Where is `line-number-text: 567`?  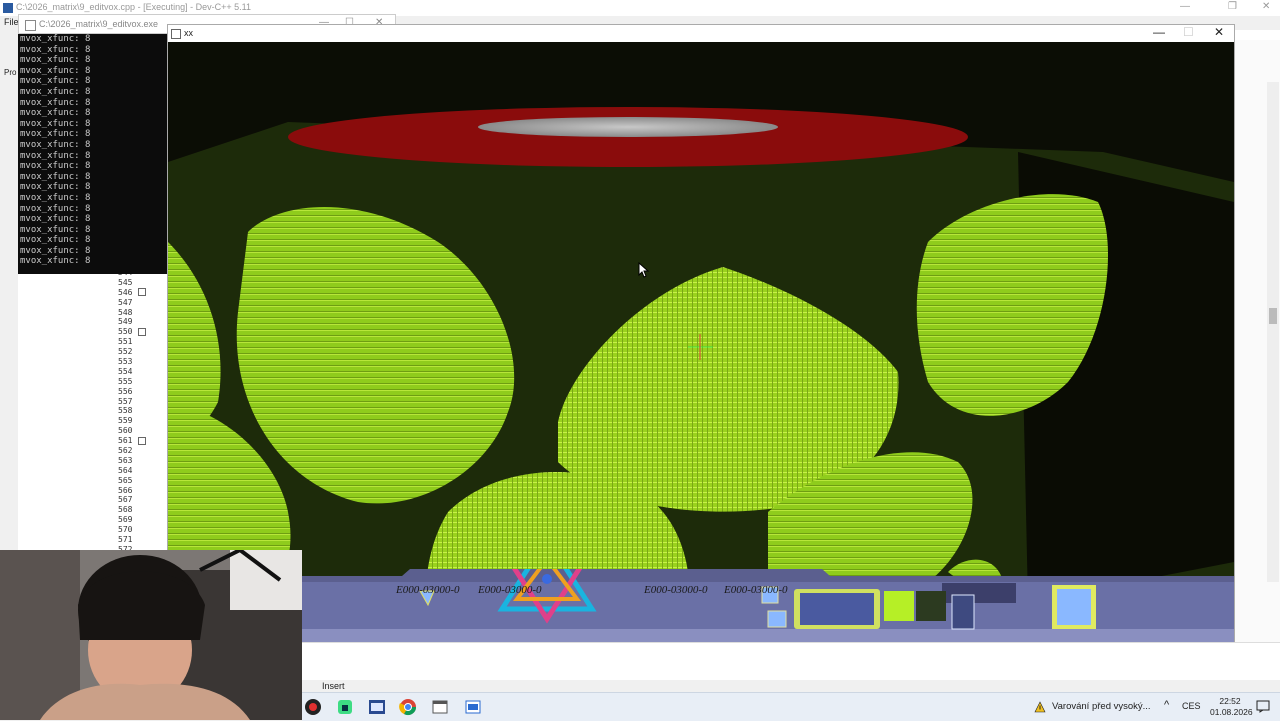
line-number-text: 567 is located at coordinates (125, 500).